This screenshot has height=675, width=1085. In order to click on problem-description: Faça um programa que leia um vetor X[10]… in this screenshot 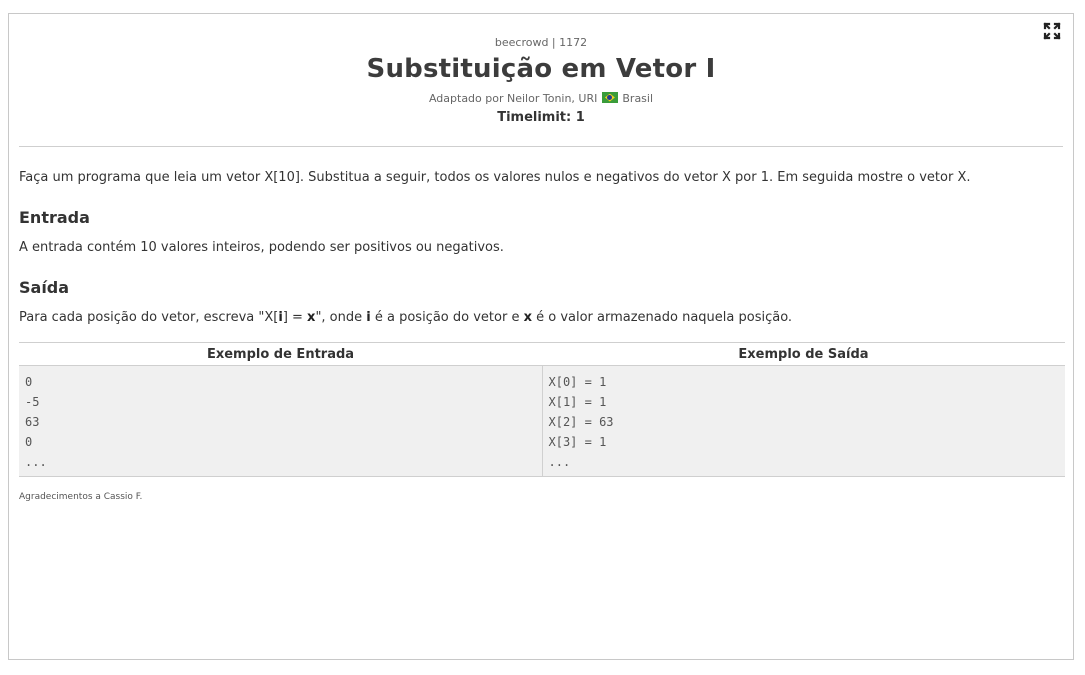, I will do `click(495, 177)`.